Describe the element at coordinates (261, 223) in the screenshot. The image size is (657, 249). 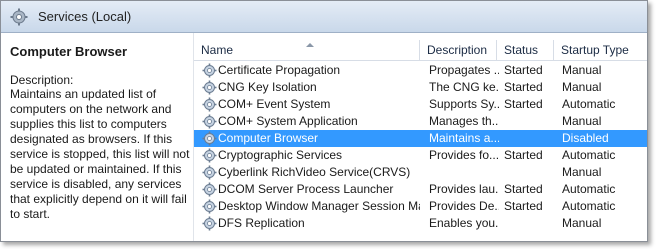
I see `service-name-cell: DFS Replication` at that location.